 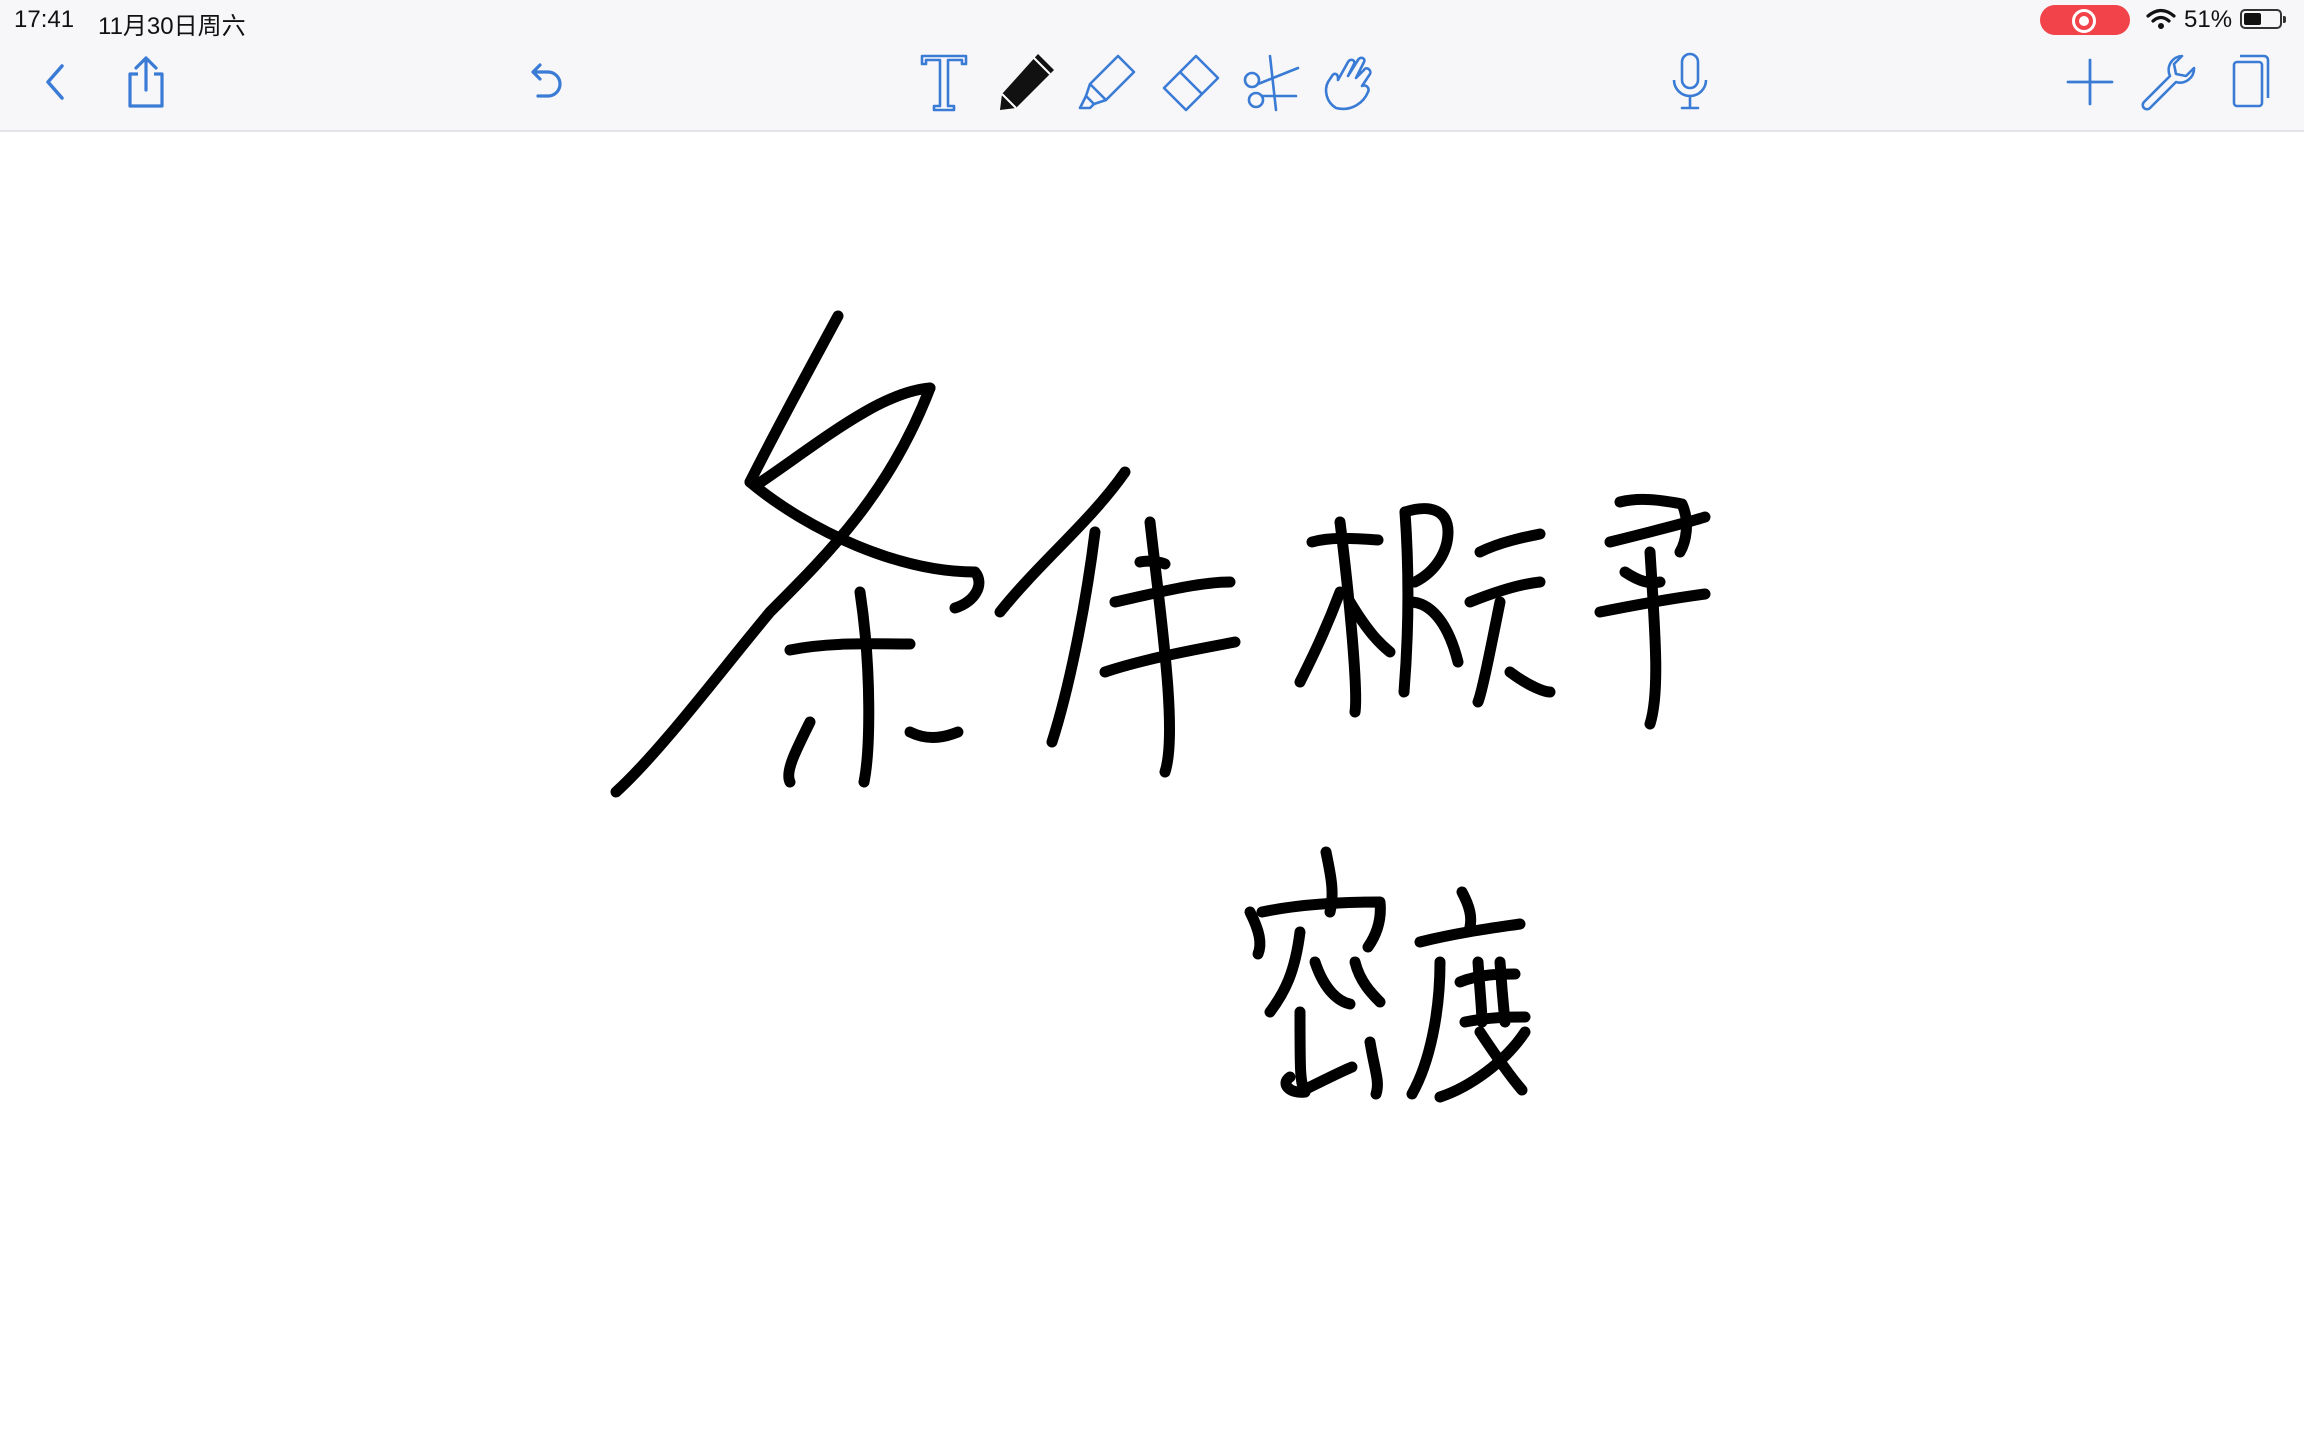 What do you see at coordinates (1468, 994) in the screenshot?
I see `handwriting-char-du` at bounding box center [1468, 994].